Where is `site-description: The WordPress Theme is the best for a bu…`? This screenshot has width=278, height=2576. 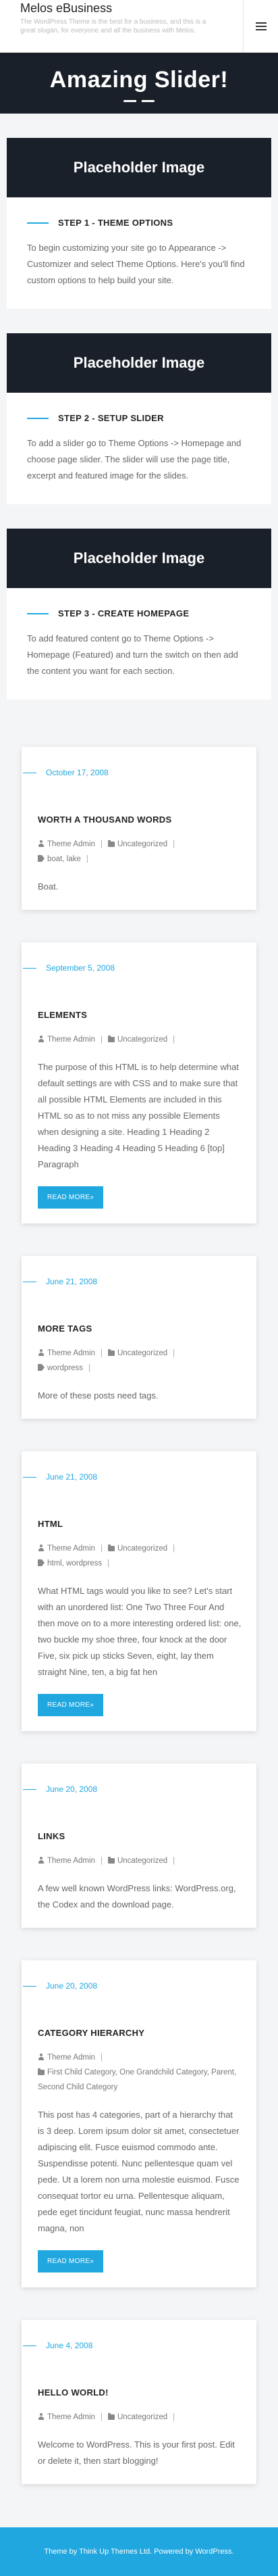 site-description: The WordPress Theme is the best for a bu… is located at coordinates (113, 26).